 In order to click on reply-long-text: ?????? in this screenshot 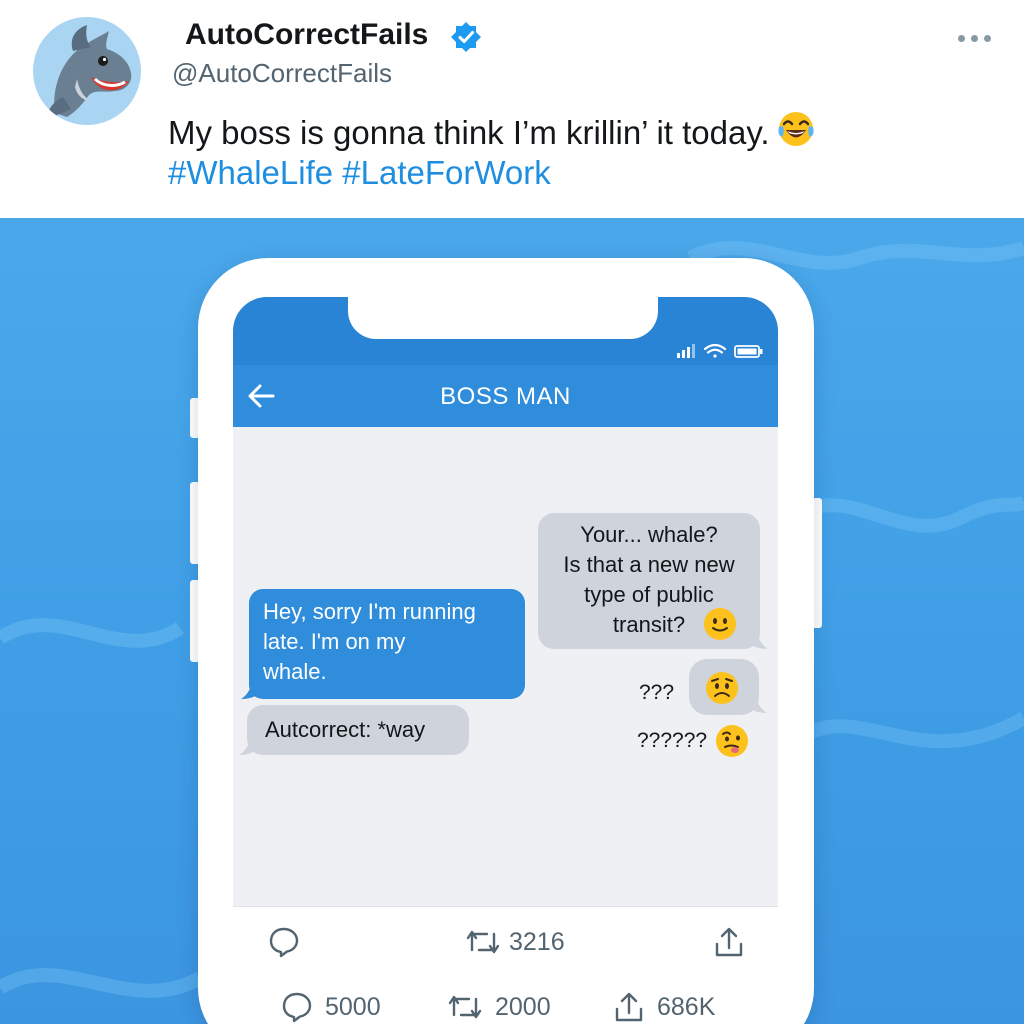, I will do `click(672, 740)`.